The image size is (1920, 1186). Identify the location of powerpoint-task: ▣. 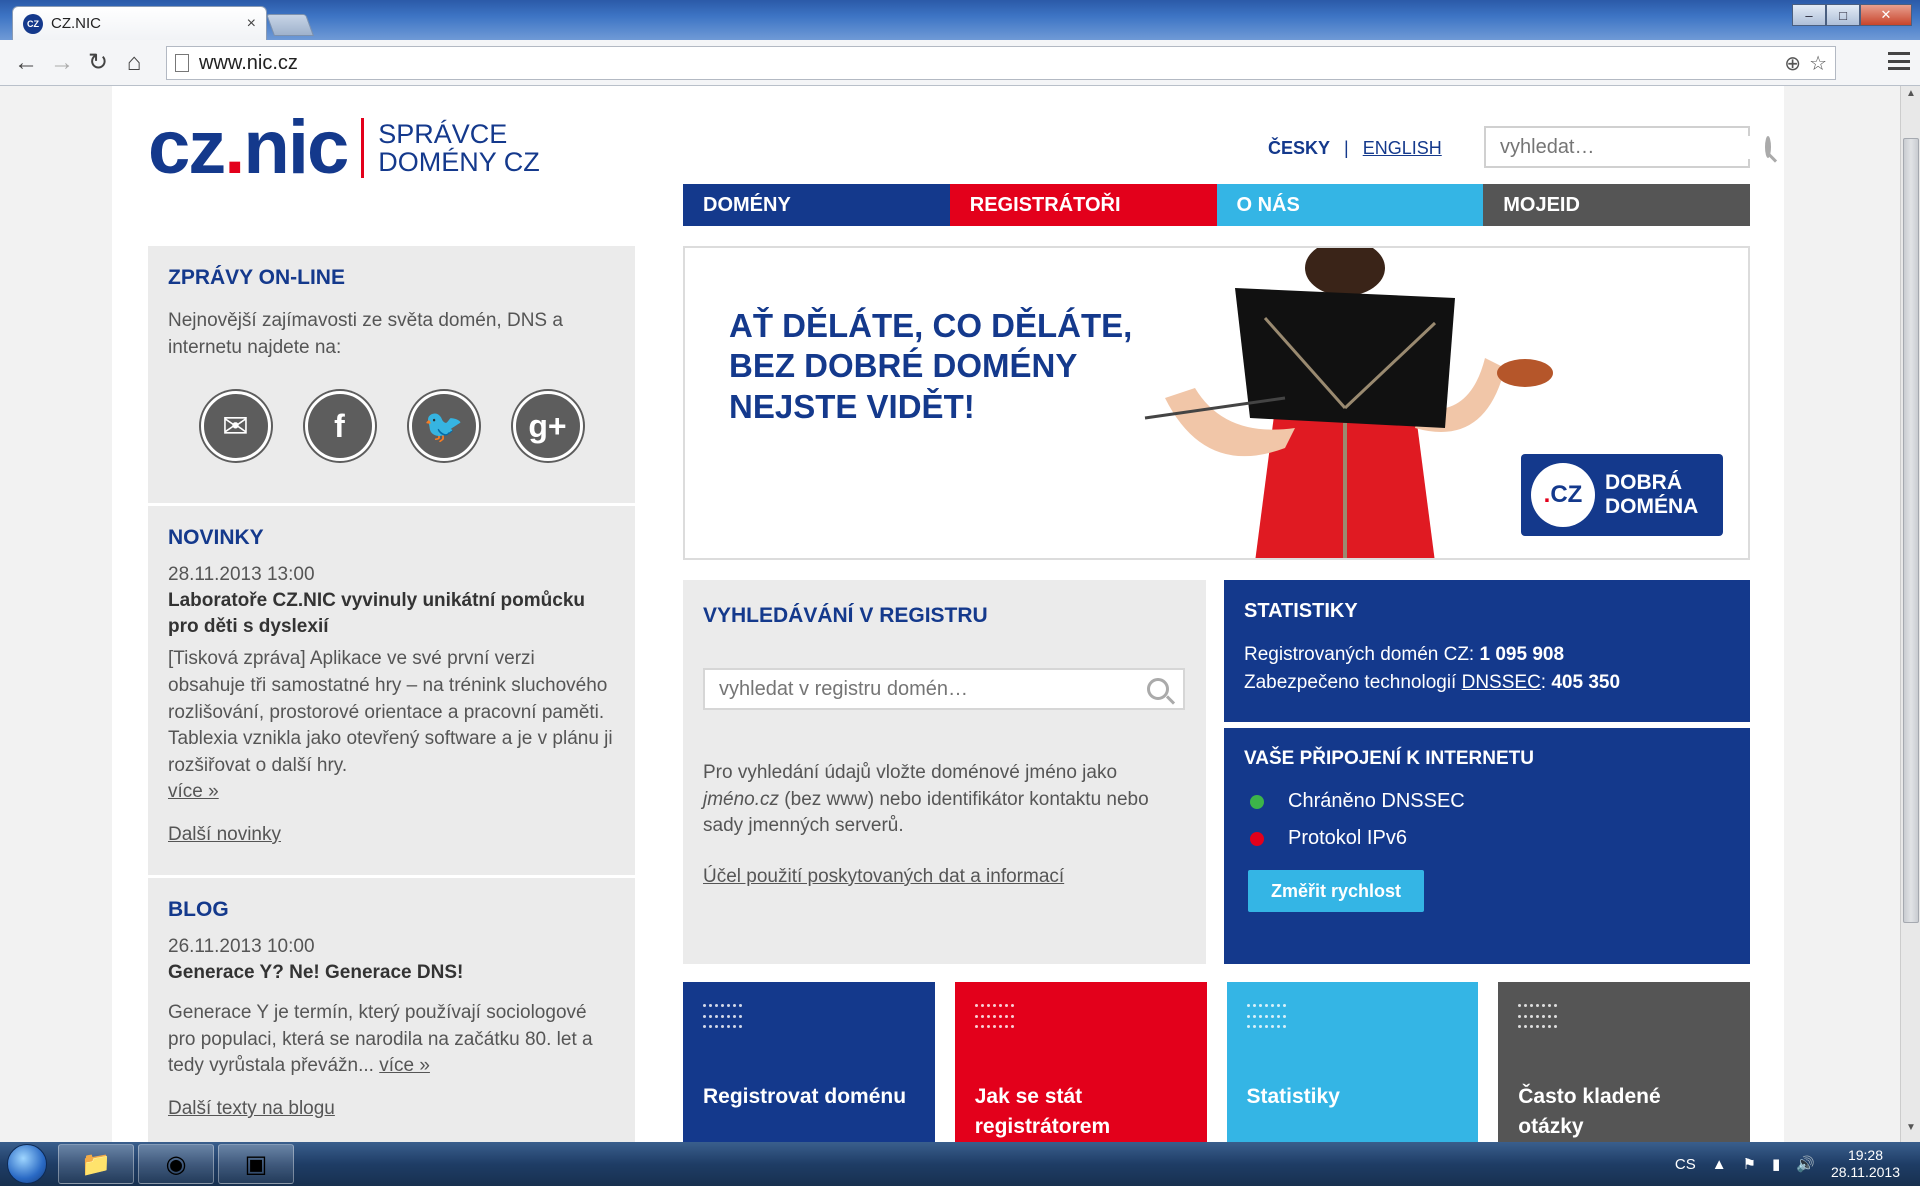
(256, 1164).